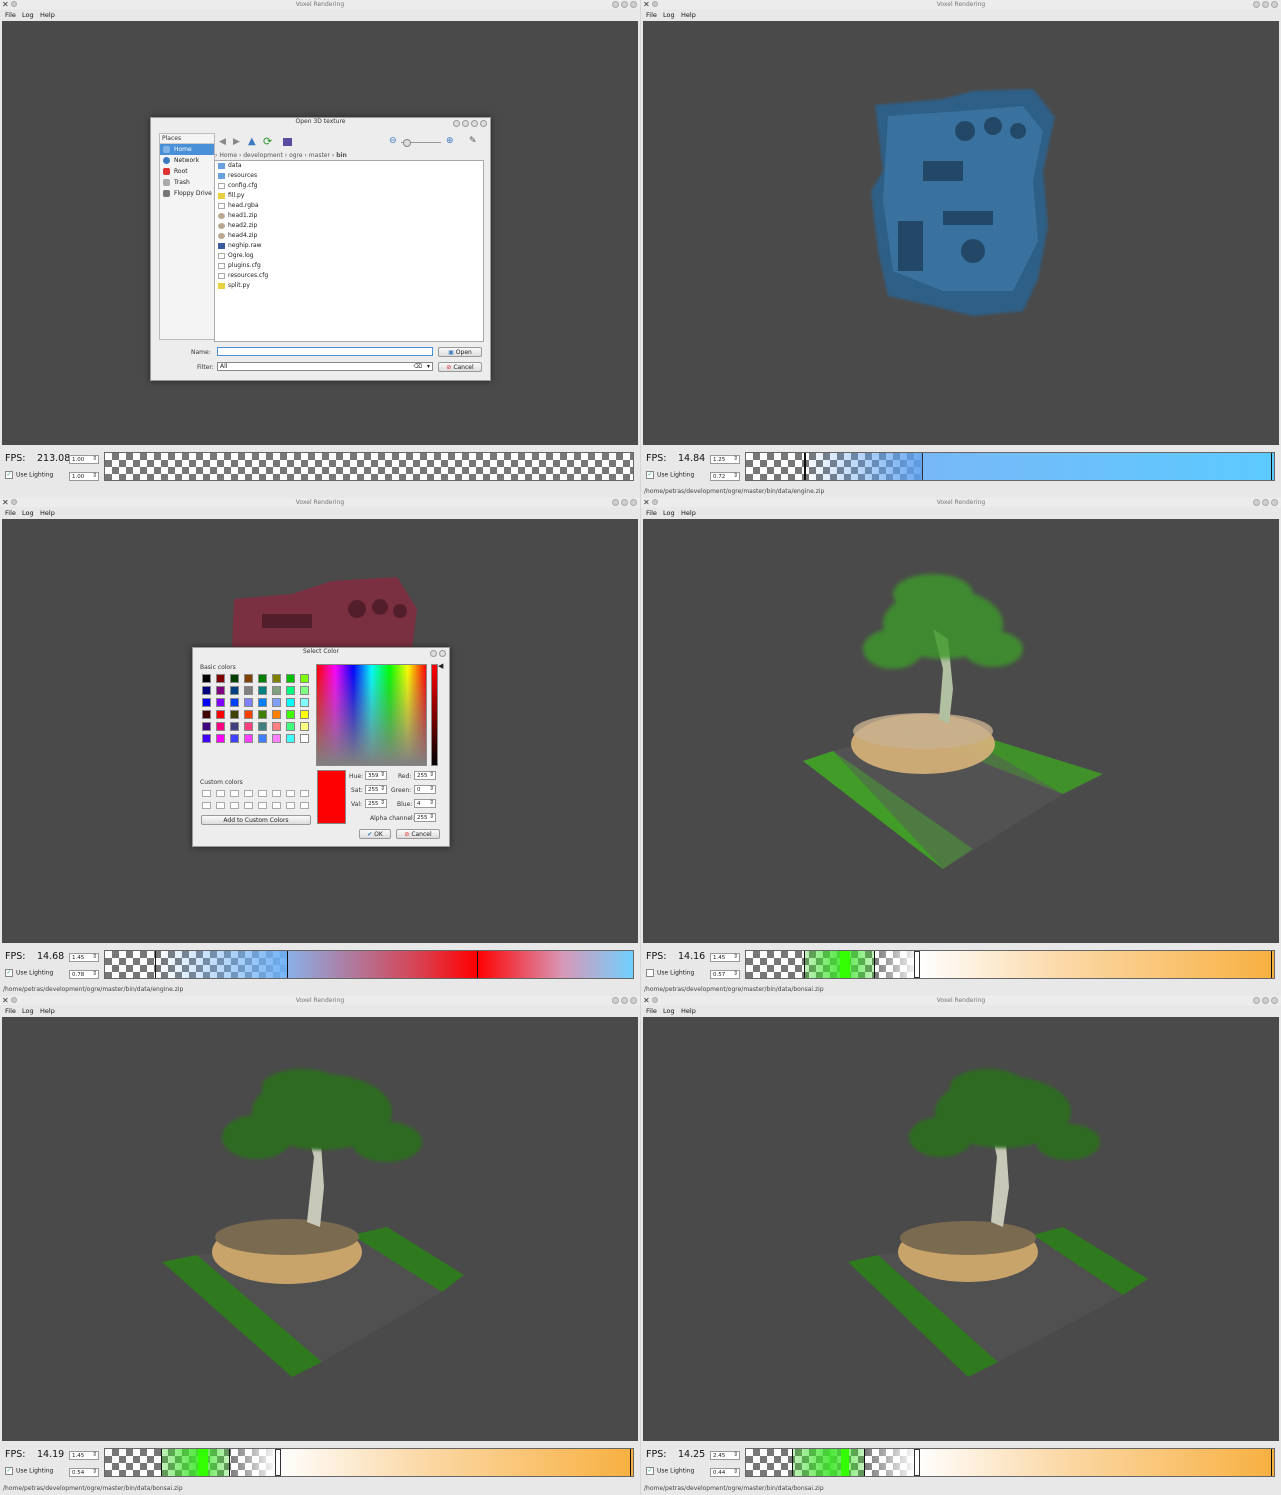 The width and height of the screenshot is (1281, 1495). What do you see at coordinates (376, 803) in the screenshot?
I see `val-spinbox: 255` at bounding box center [376, 803].